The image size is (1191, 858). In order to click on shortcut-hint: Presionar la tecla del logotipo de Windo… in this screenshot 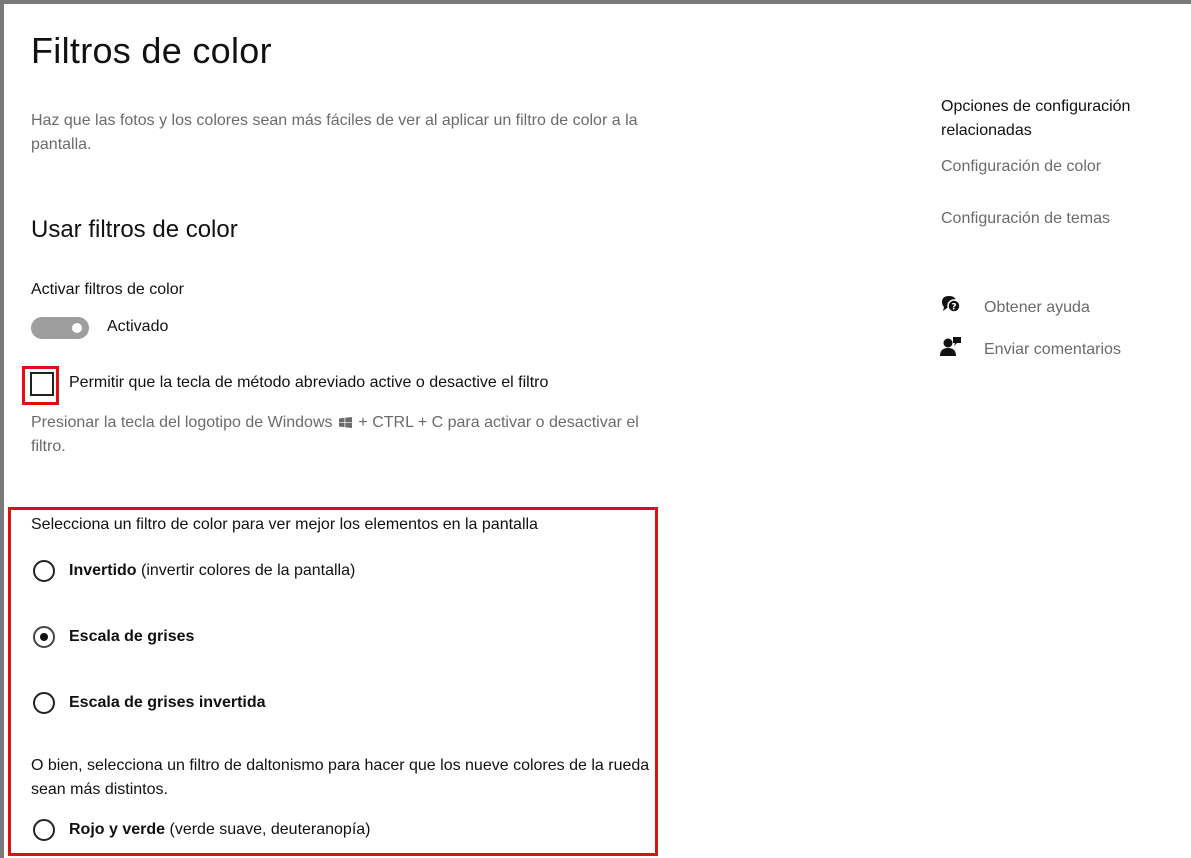, I will do `click(341, 435)`.